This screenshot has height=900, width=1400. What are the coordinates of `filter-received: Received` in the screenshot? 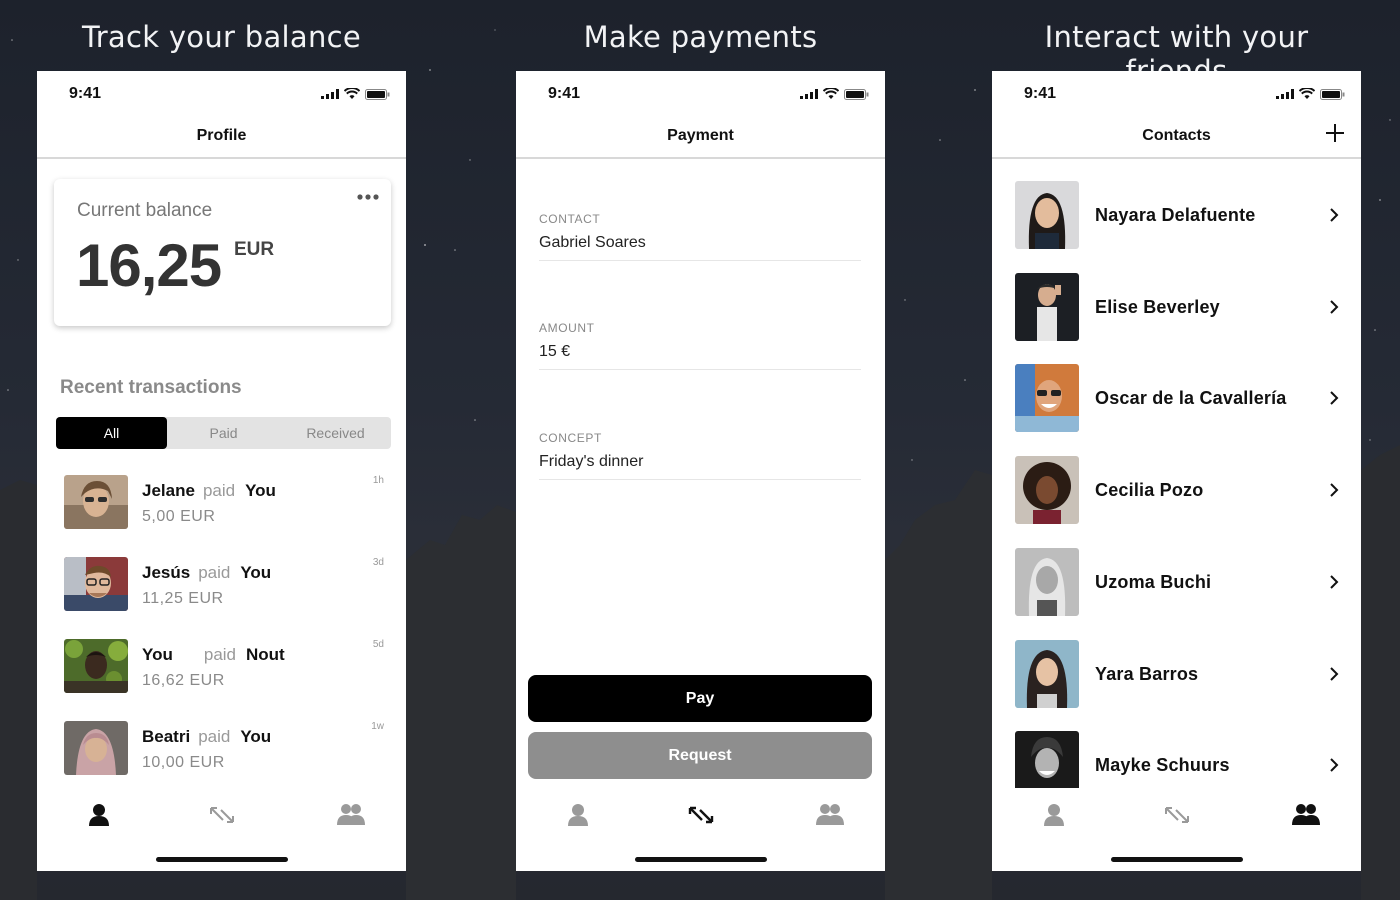 It's located at (335, 433).